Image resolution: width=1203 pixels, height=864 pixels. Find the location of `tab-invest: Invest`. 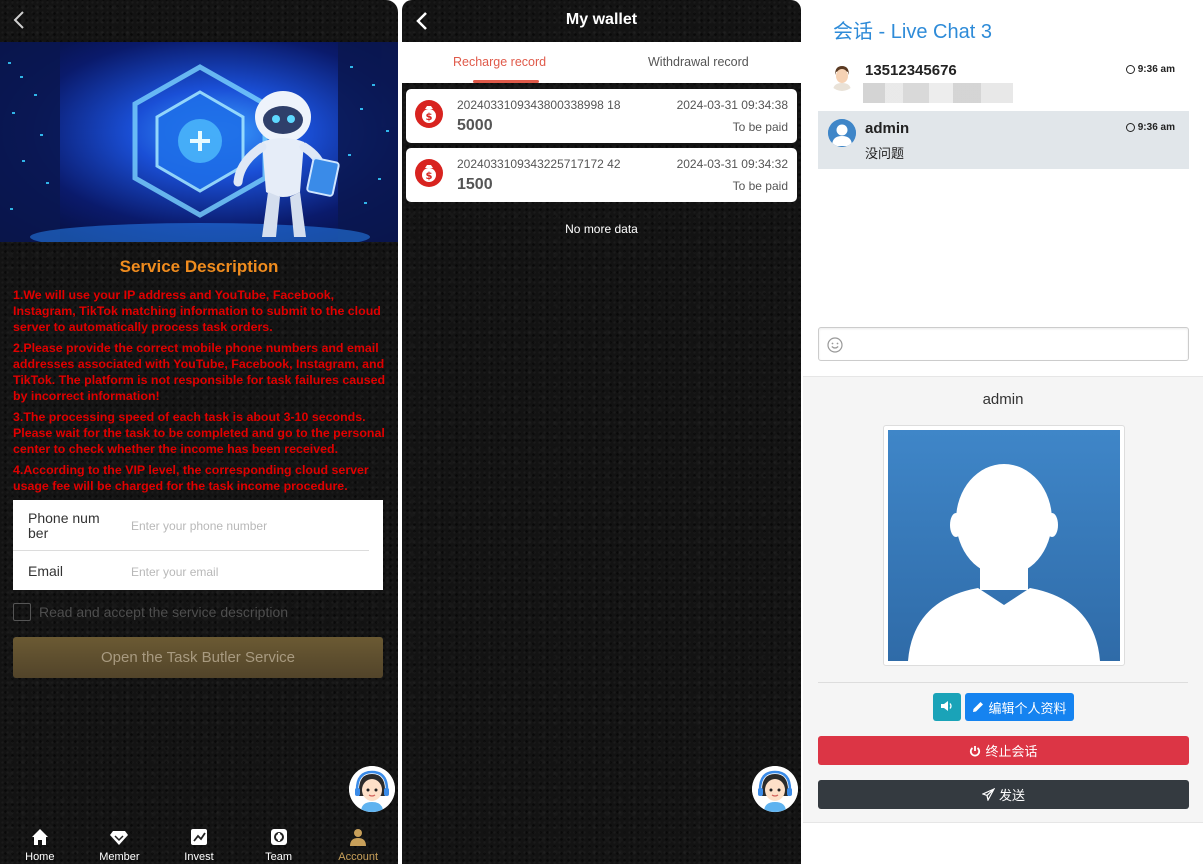

tab-invest: Invest is located at coordinates (199, 845).